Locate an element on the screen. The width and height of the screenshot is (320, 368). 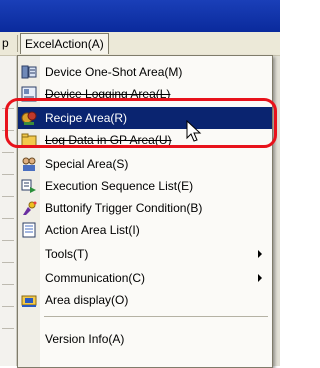
recipe-area-callout-ring is located at coordinates (141, 123).